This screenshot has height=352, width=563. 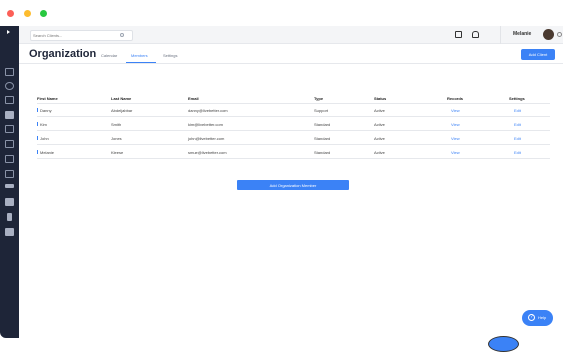 I want to click on column-header: Settings, so click(x=517, y=98).